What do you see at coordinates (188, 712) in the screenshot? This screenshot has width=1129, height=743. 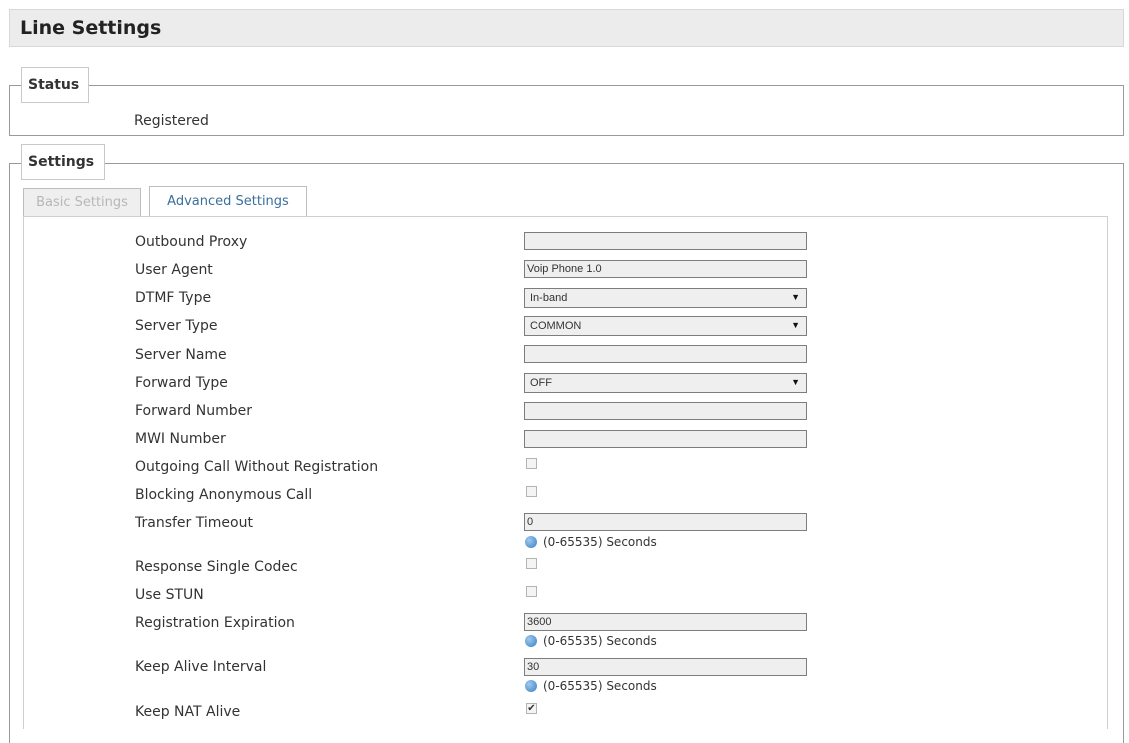 I see `keep-nat-alive-label: Keep NAT Alive` at bounding box center [188, 712].